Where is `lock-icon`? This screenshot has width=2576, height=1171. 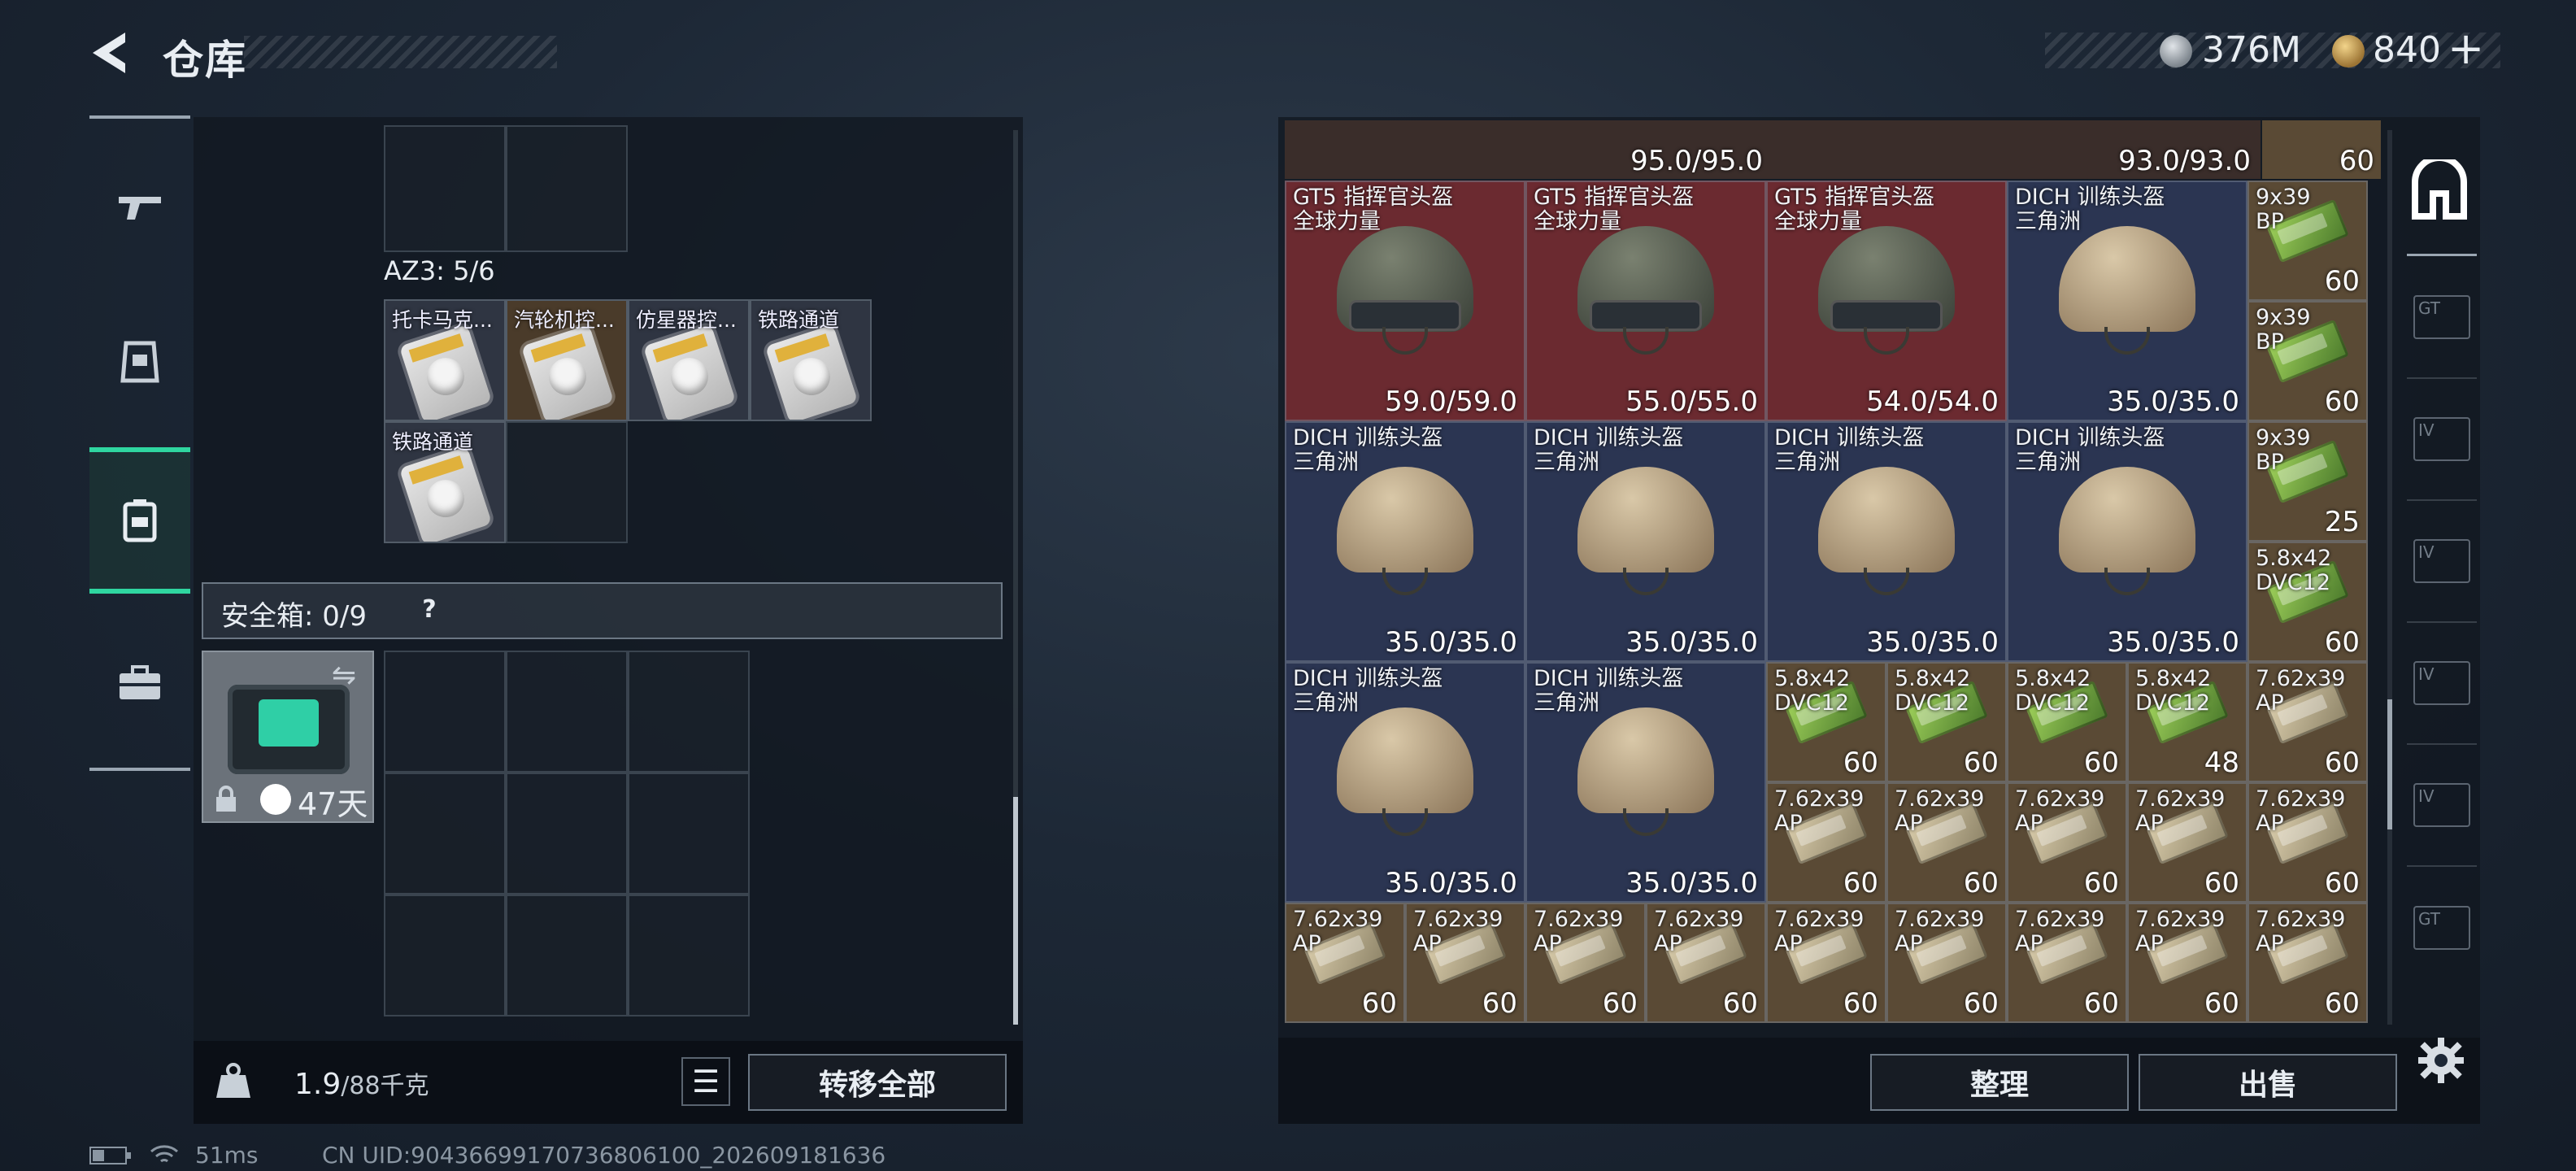 lock-icon is located at coordinates (226, 799).